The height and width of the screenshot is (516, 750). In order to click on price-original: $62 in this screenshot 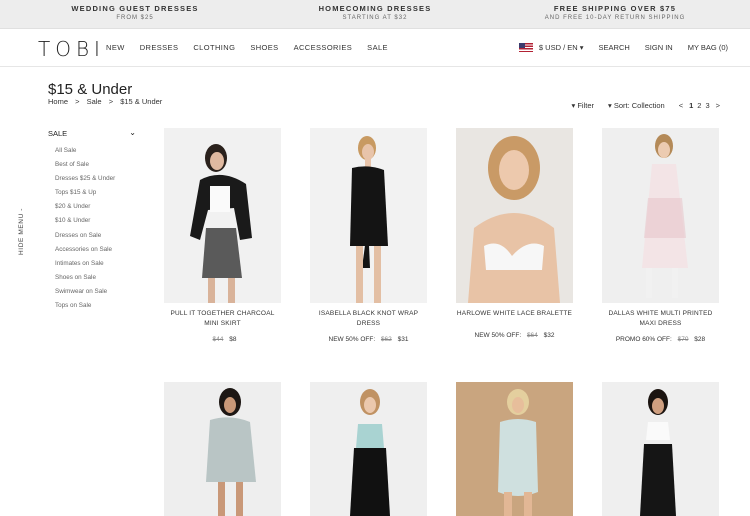, I will do `click(386, 339)`.